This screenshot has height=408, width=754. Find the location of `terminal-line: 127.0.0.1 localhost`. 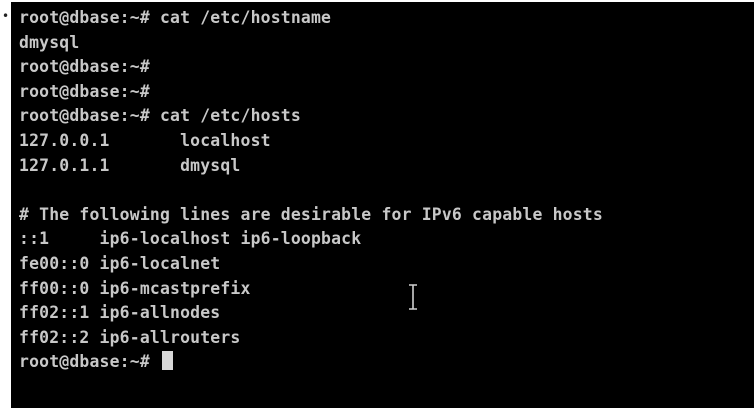

terminal-line: 127.0.0.1 localhost is located at coordinates (145, 140).